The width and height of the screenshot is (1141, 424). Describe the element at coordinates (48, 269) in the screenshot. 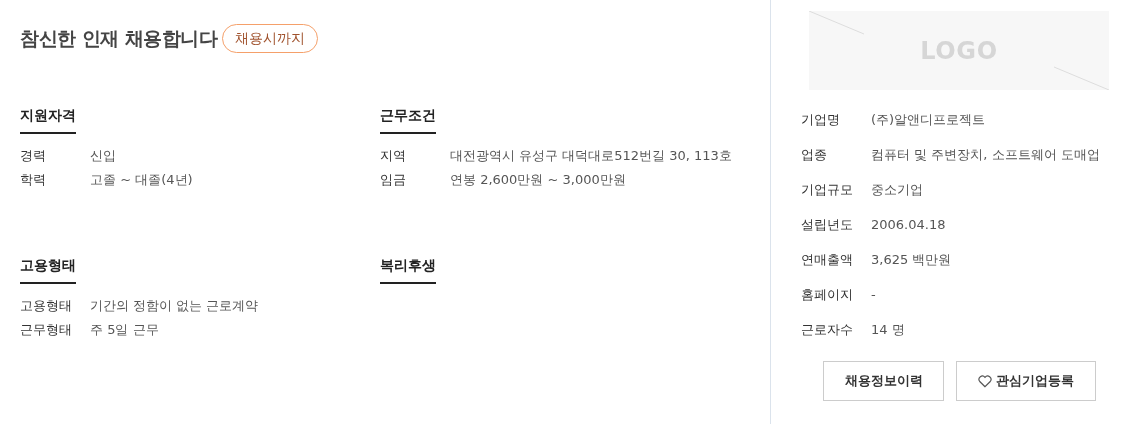

I see `section-heading: 고용형태` at that location.